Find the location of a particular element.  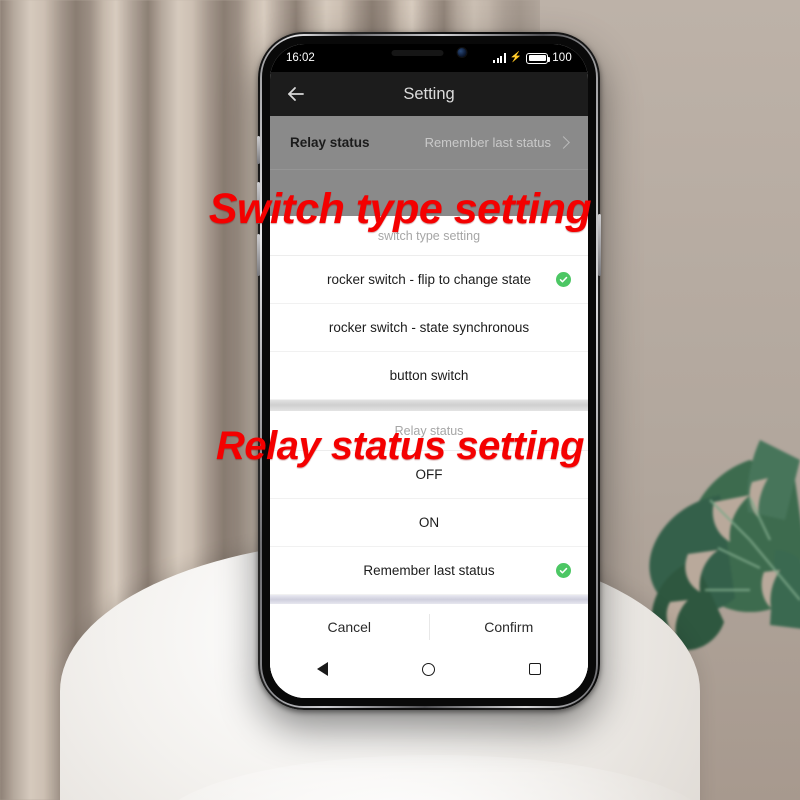

page-title: Setting is located at coordinates (429, 93).